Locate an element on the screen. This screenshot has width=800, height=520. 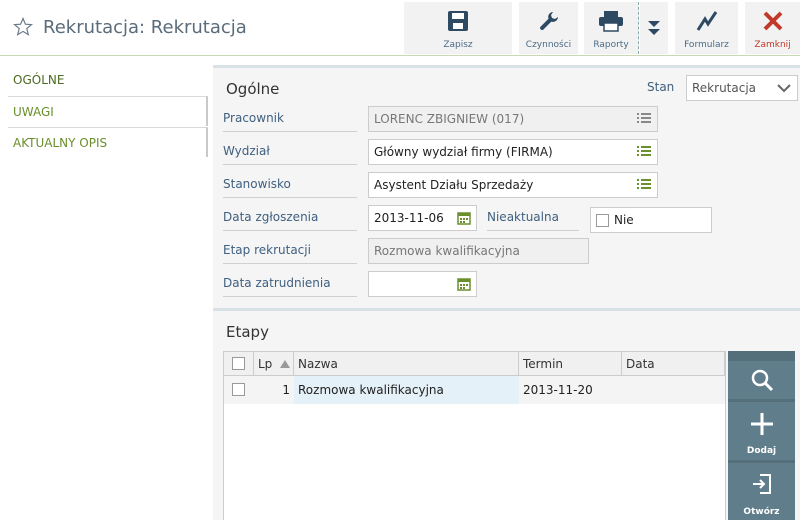
stan-select: Rekrutacja is located at coordinates (742, 88).